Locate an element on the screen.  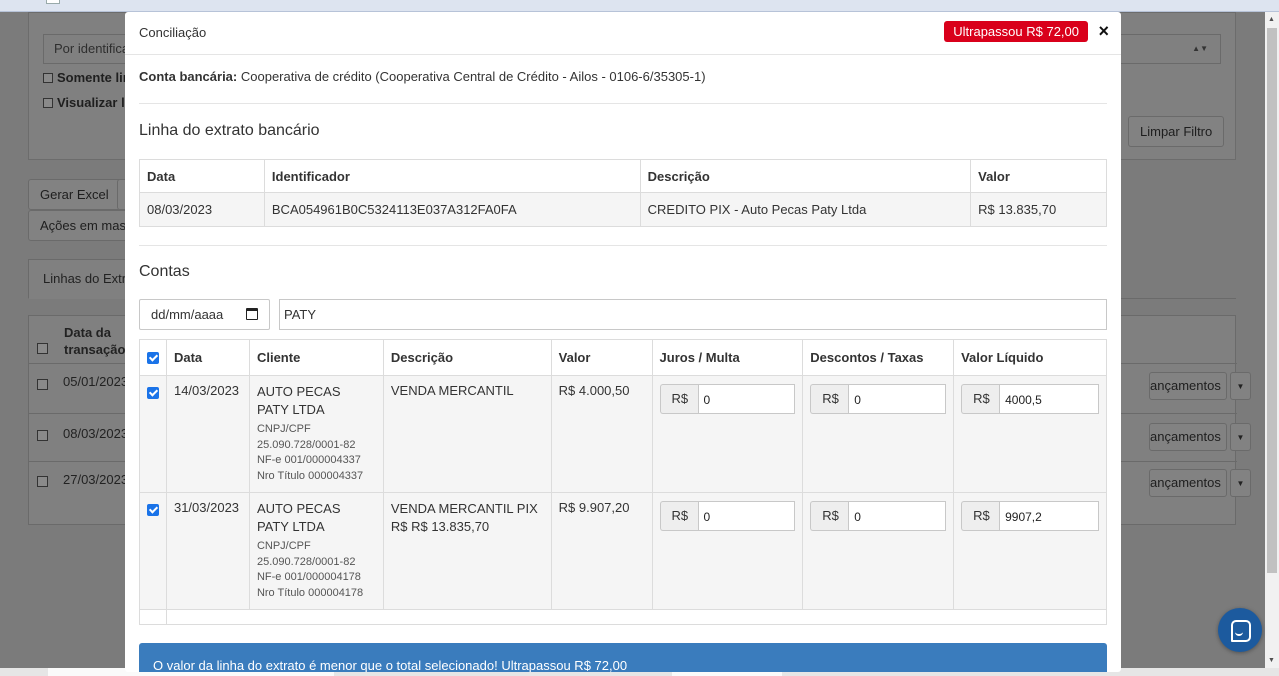
col-identifier: Identificador is located at coordinates (452, 176).